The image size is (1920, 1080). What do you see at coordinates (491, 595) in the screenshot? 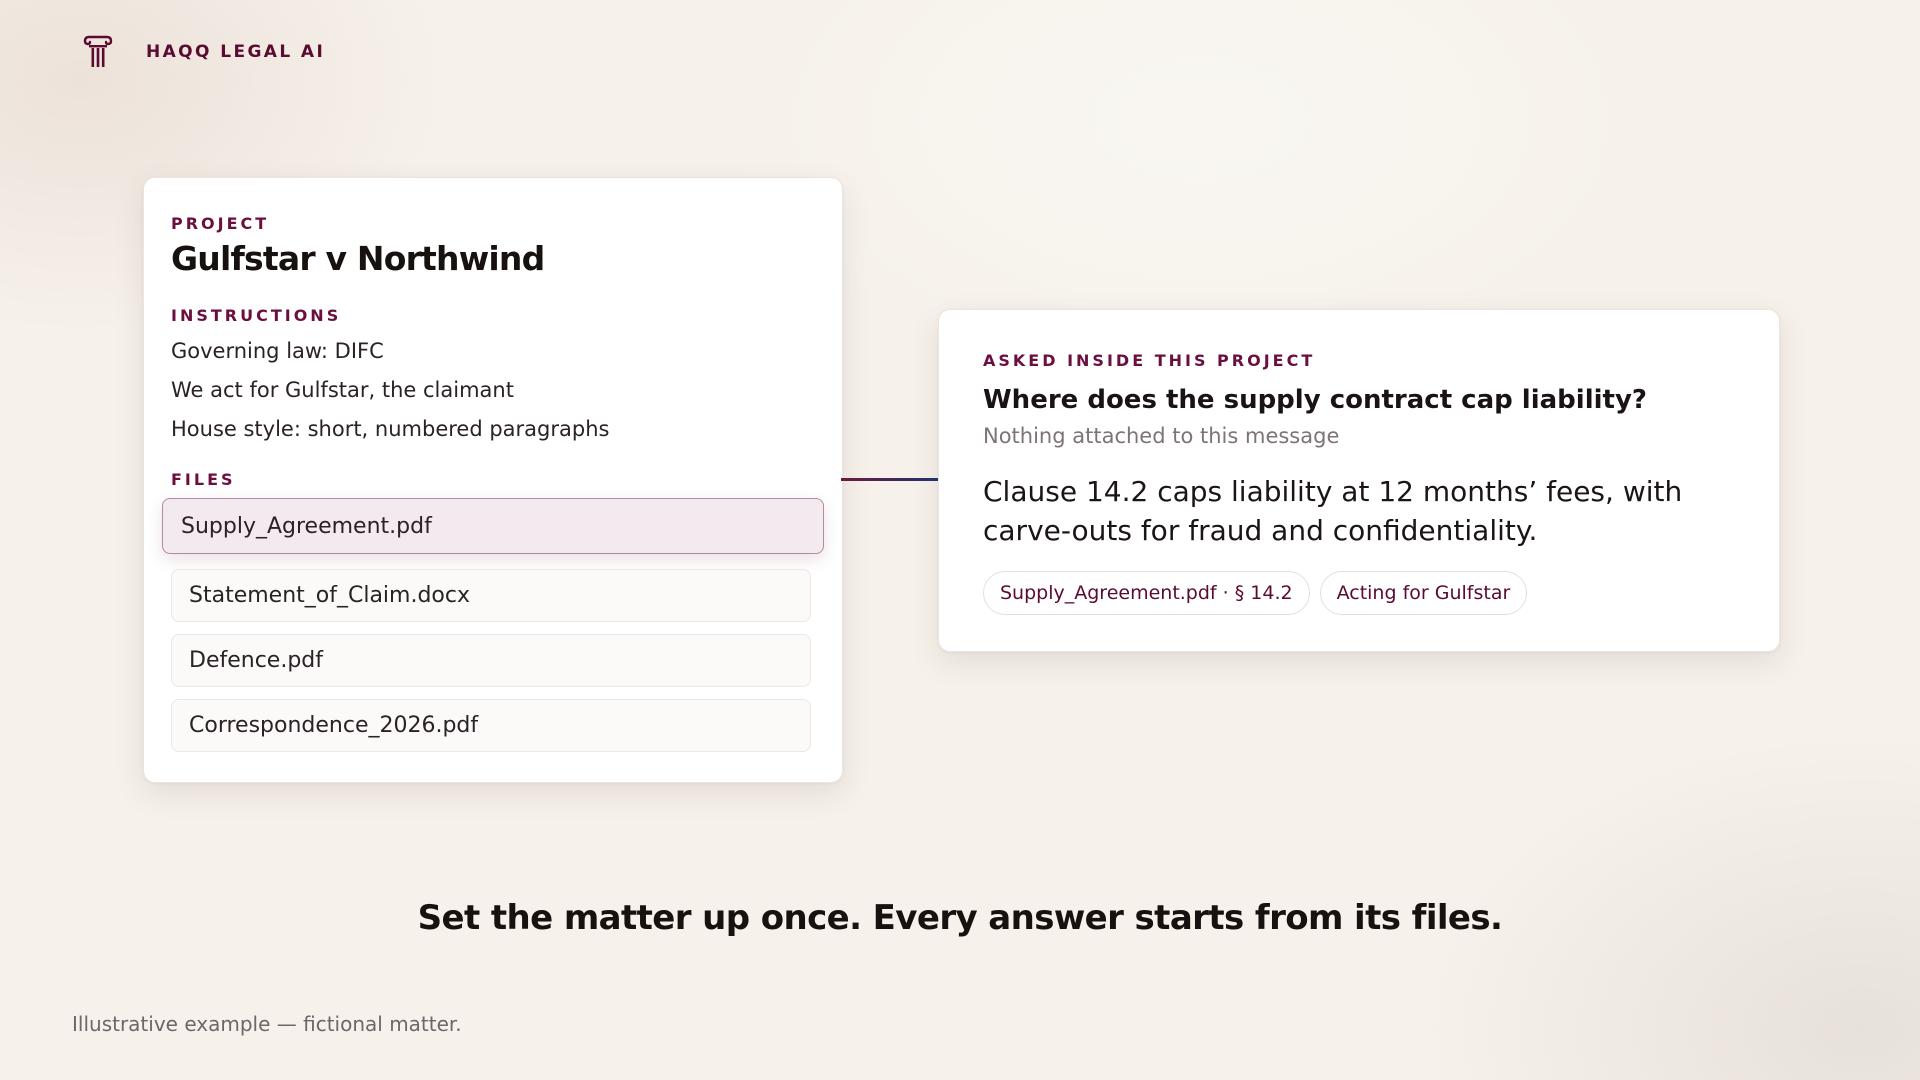
I see `file-item-statement-of-claim: Statement_of_Claim.docx` at bounding box center [491, 595].